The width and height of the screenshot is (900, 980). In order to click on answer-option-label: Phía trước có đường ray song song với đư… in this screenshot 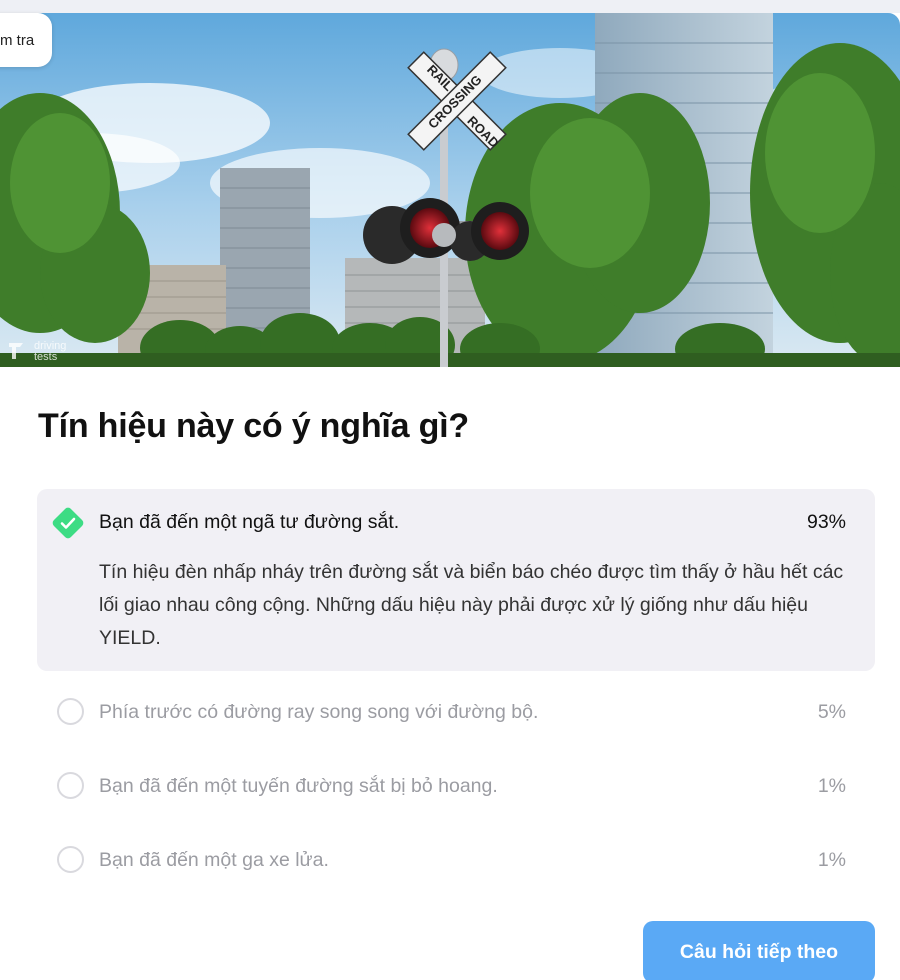, I will do `click(319, 712)`.